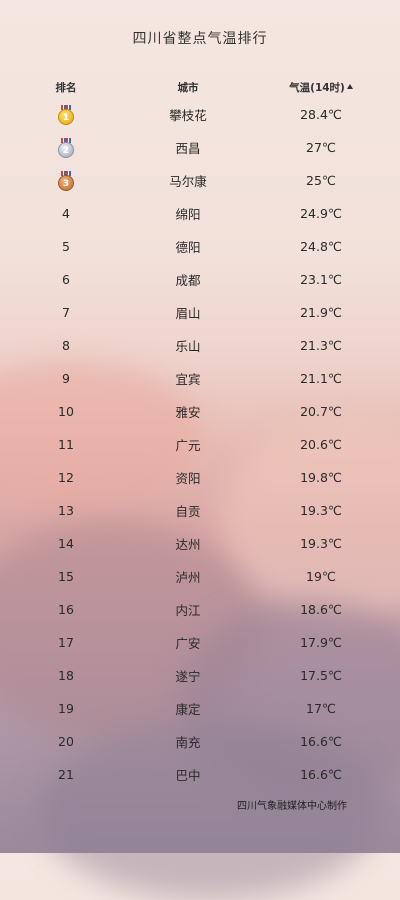 This screenshot has height=900, width=400. What do you see at coordinates (188, 544) in the screenshot?
I see `city-name: 达州` at bounding box center [188, 544].